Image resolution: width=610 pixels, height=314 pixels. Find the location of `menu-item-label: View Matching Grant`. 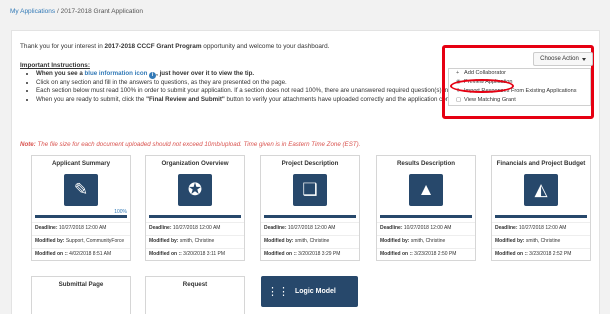

menu-item-label: View Matching Grant is located at coordinates (490, 100).